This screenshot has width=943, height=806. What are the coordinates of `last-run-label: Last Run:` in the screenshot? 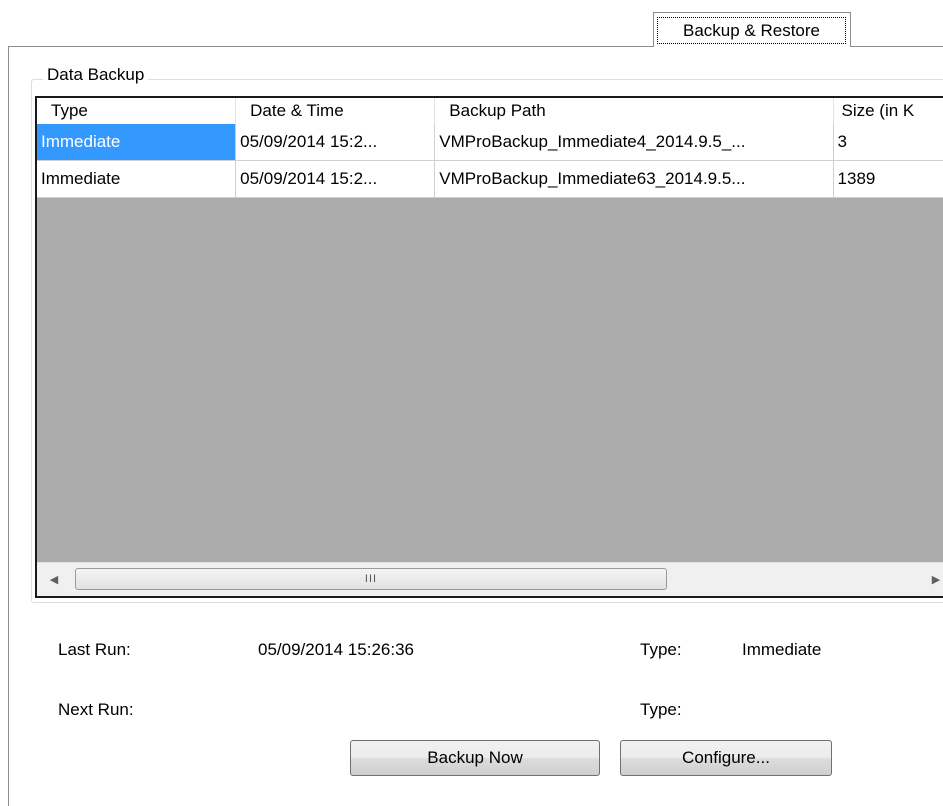 It's located at (94, 650).